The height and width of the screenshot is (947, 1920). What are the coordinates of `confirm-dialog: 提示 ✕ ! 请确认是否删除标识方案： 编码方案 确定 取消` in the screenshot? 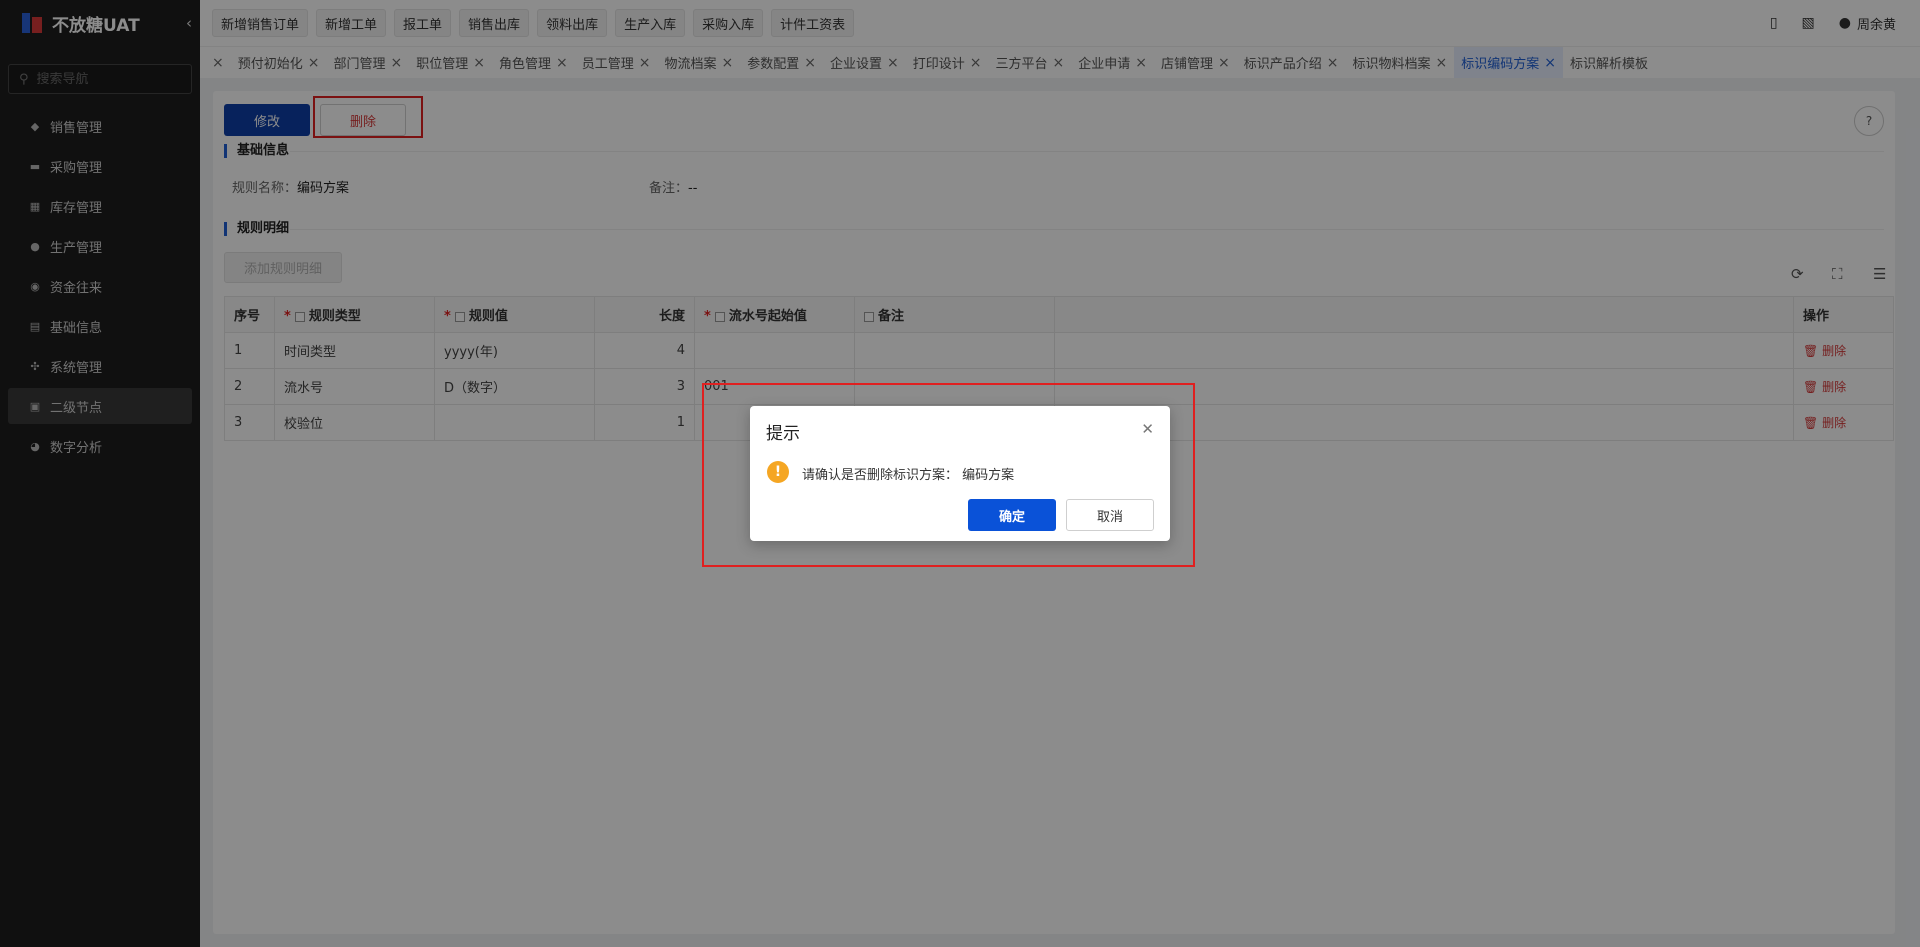 It's located at (960, 473).